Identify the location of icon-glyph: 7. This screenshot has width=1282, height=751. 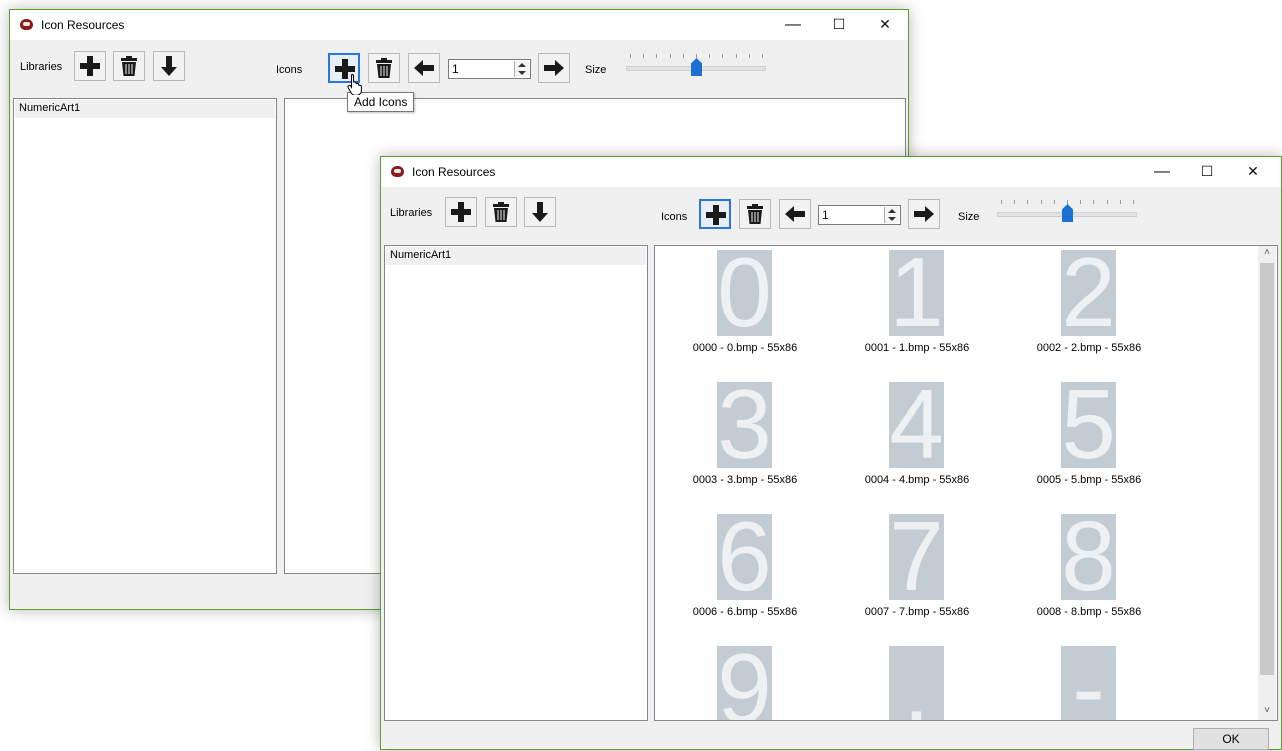
(916, 557).